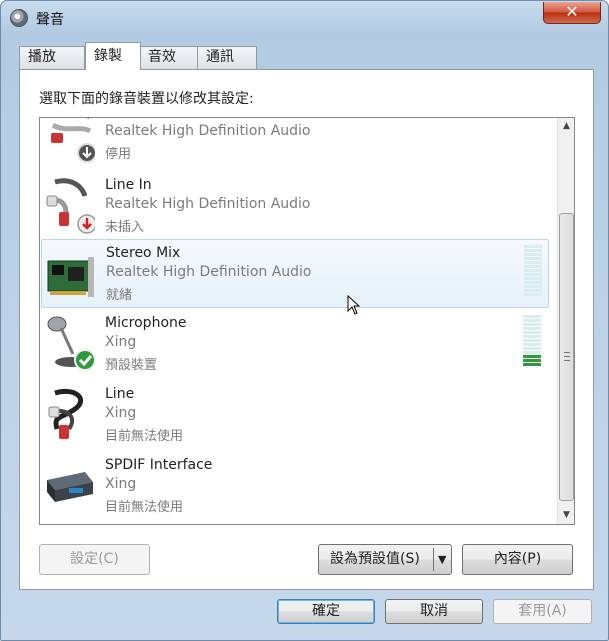  What do you see at coordinates (19, 18) in the screenshot?
I see `speaker-icon` at bounding box center [19, 18].